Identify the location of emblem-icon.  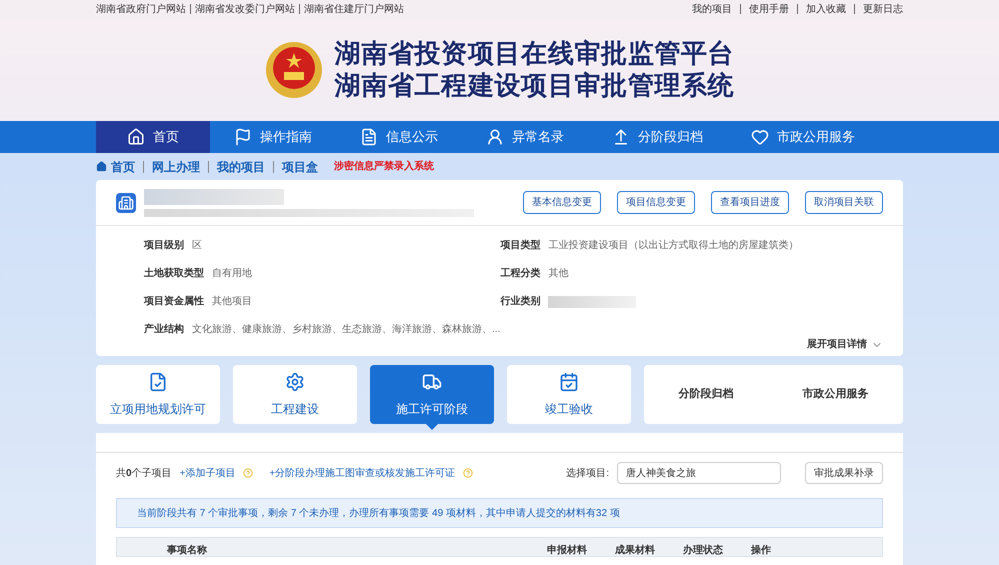
(293, 70).